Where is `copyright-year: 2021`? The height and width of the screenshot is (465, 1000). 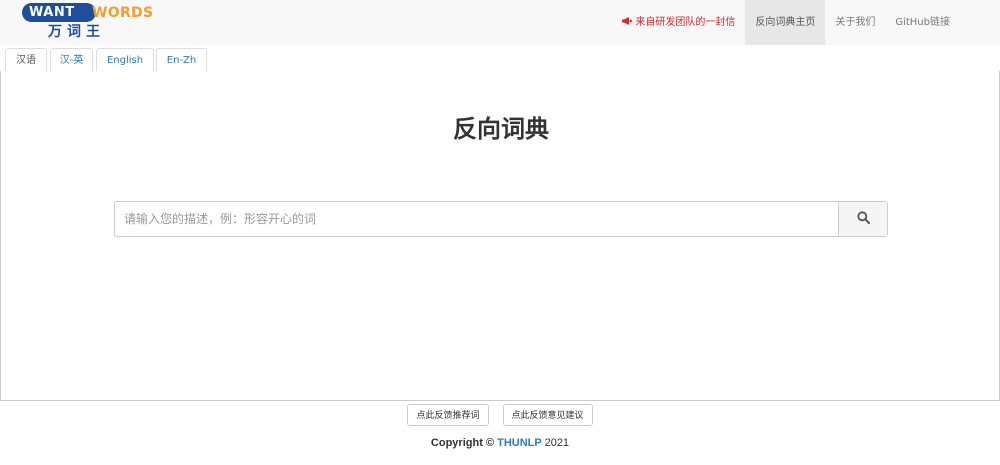 copyright-year: 2021 is located at coordinates (557, 443).